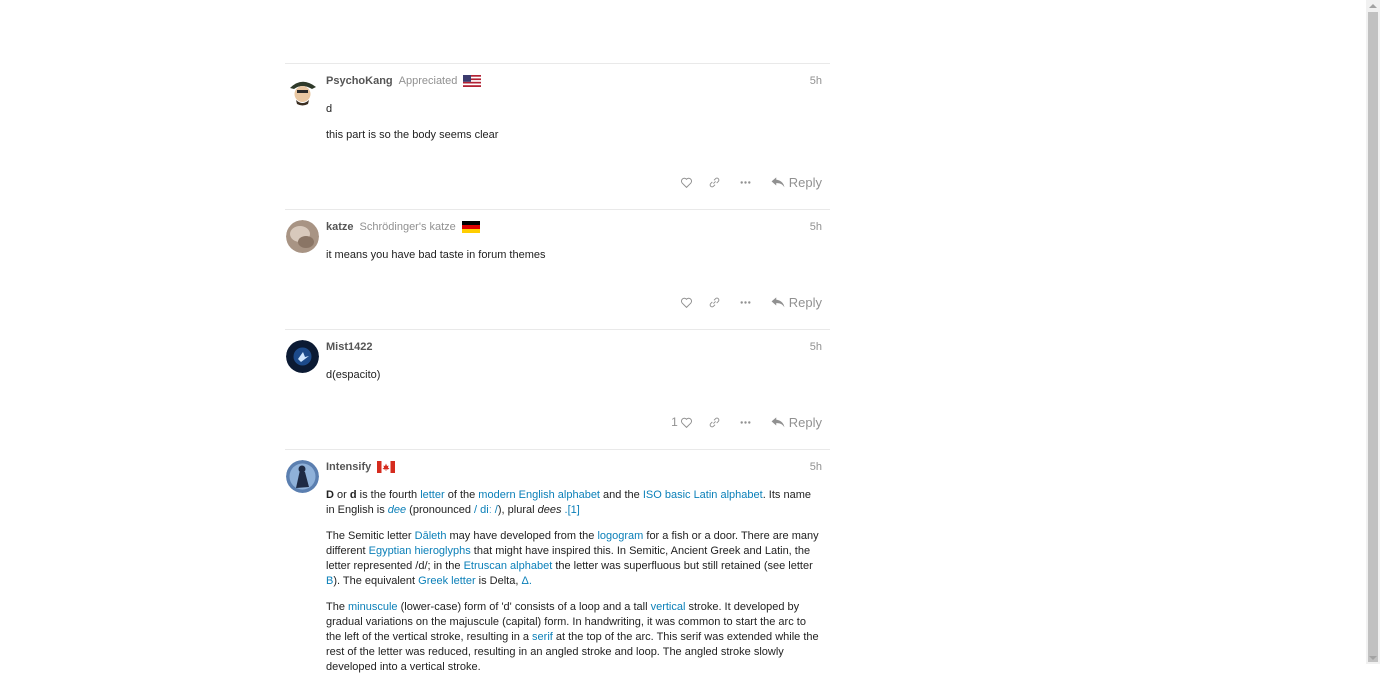 This screenshot has width=1380, height=686. What do you see at coordinates (1373, 6) in the screenshot?
I see `scroll-up-arrow-icon` at bounding box center [1373, 6].